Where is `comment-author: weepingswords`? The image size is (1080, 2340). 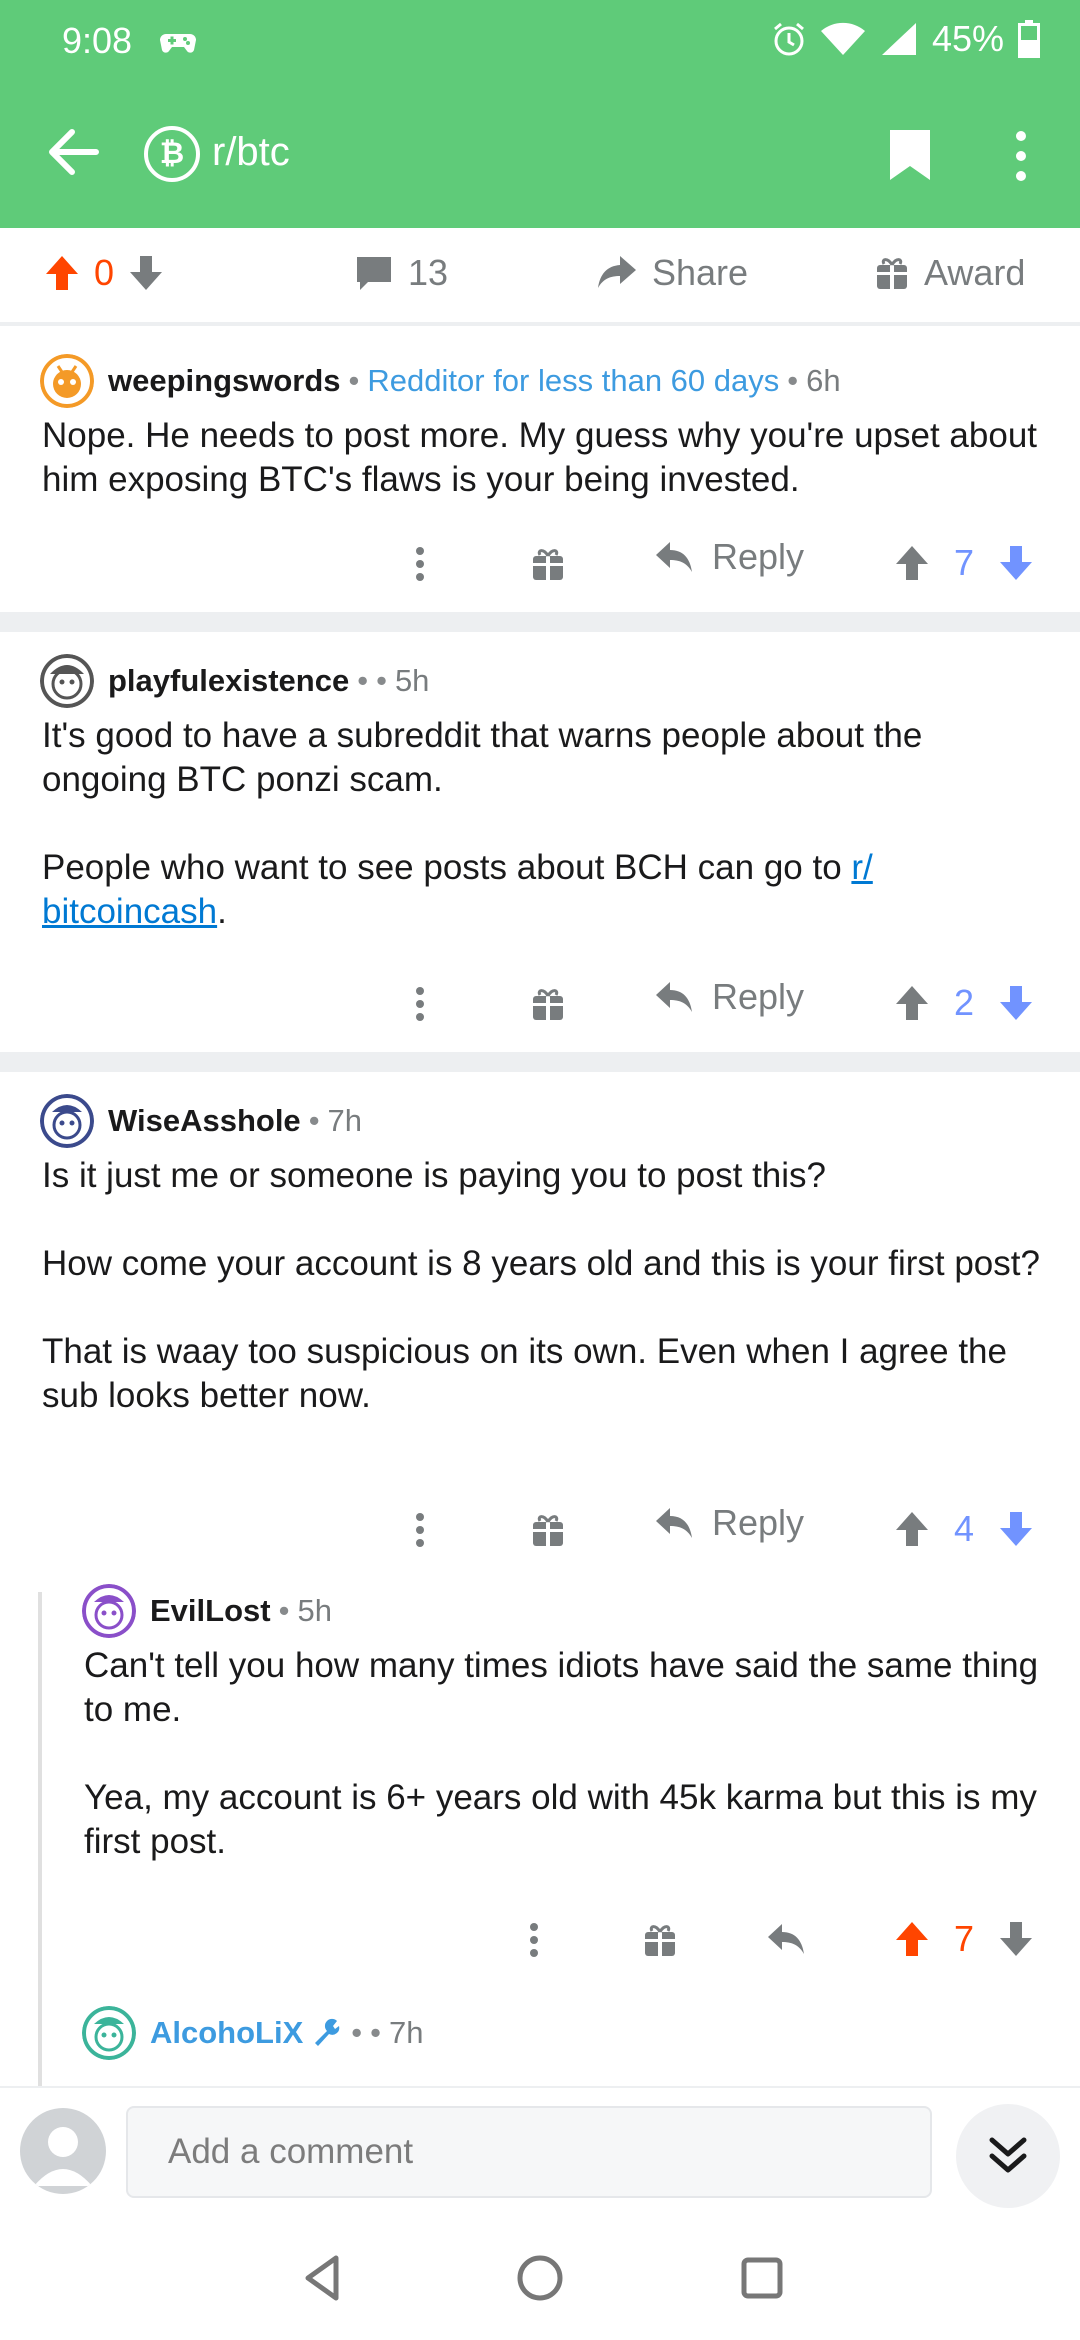
comment-author: weepingswords is located at coordinates (224, 381).